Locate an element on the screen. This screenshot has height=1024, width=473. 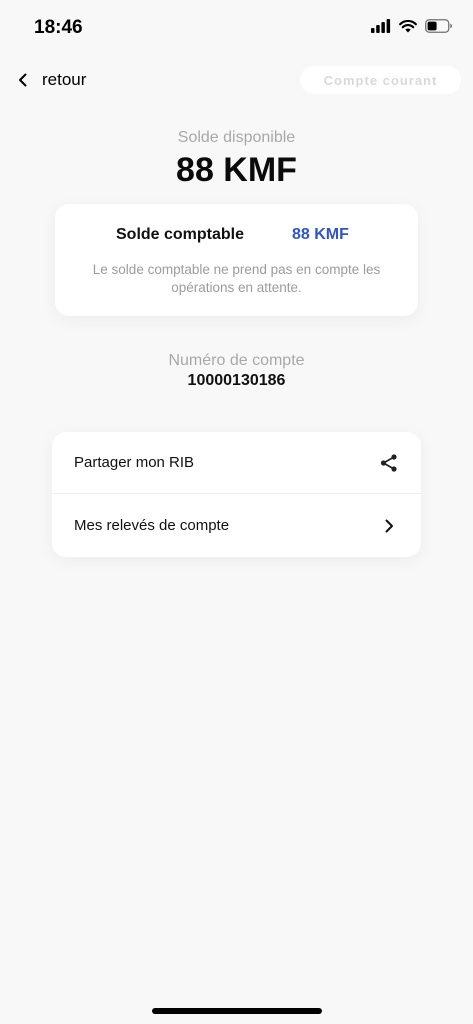
actions-card: Partager mon RIB Mes relevés de compte is located at coordinates (236, 494).